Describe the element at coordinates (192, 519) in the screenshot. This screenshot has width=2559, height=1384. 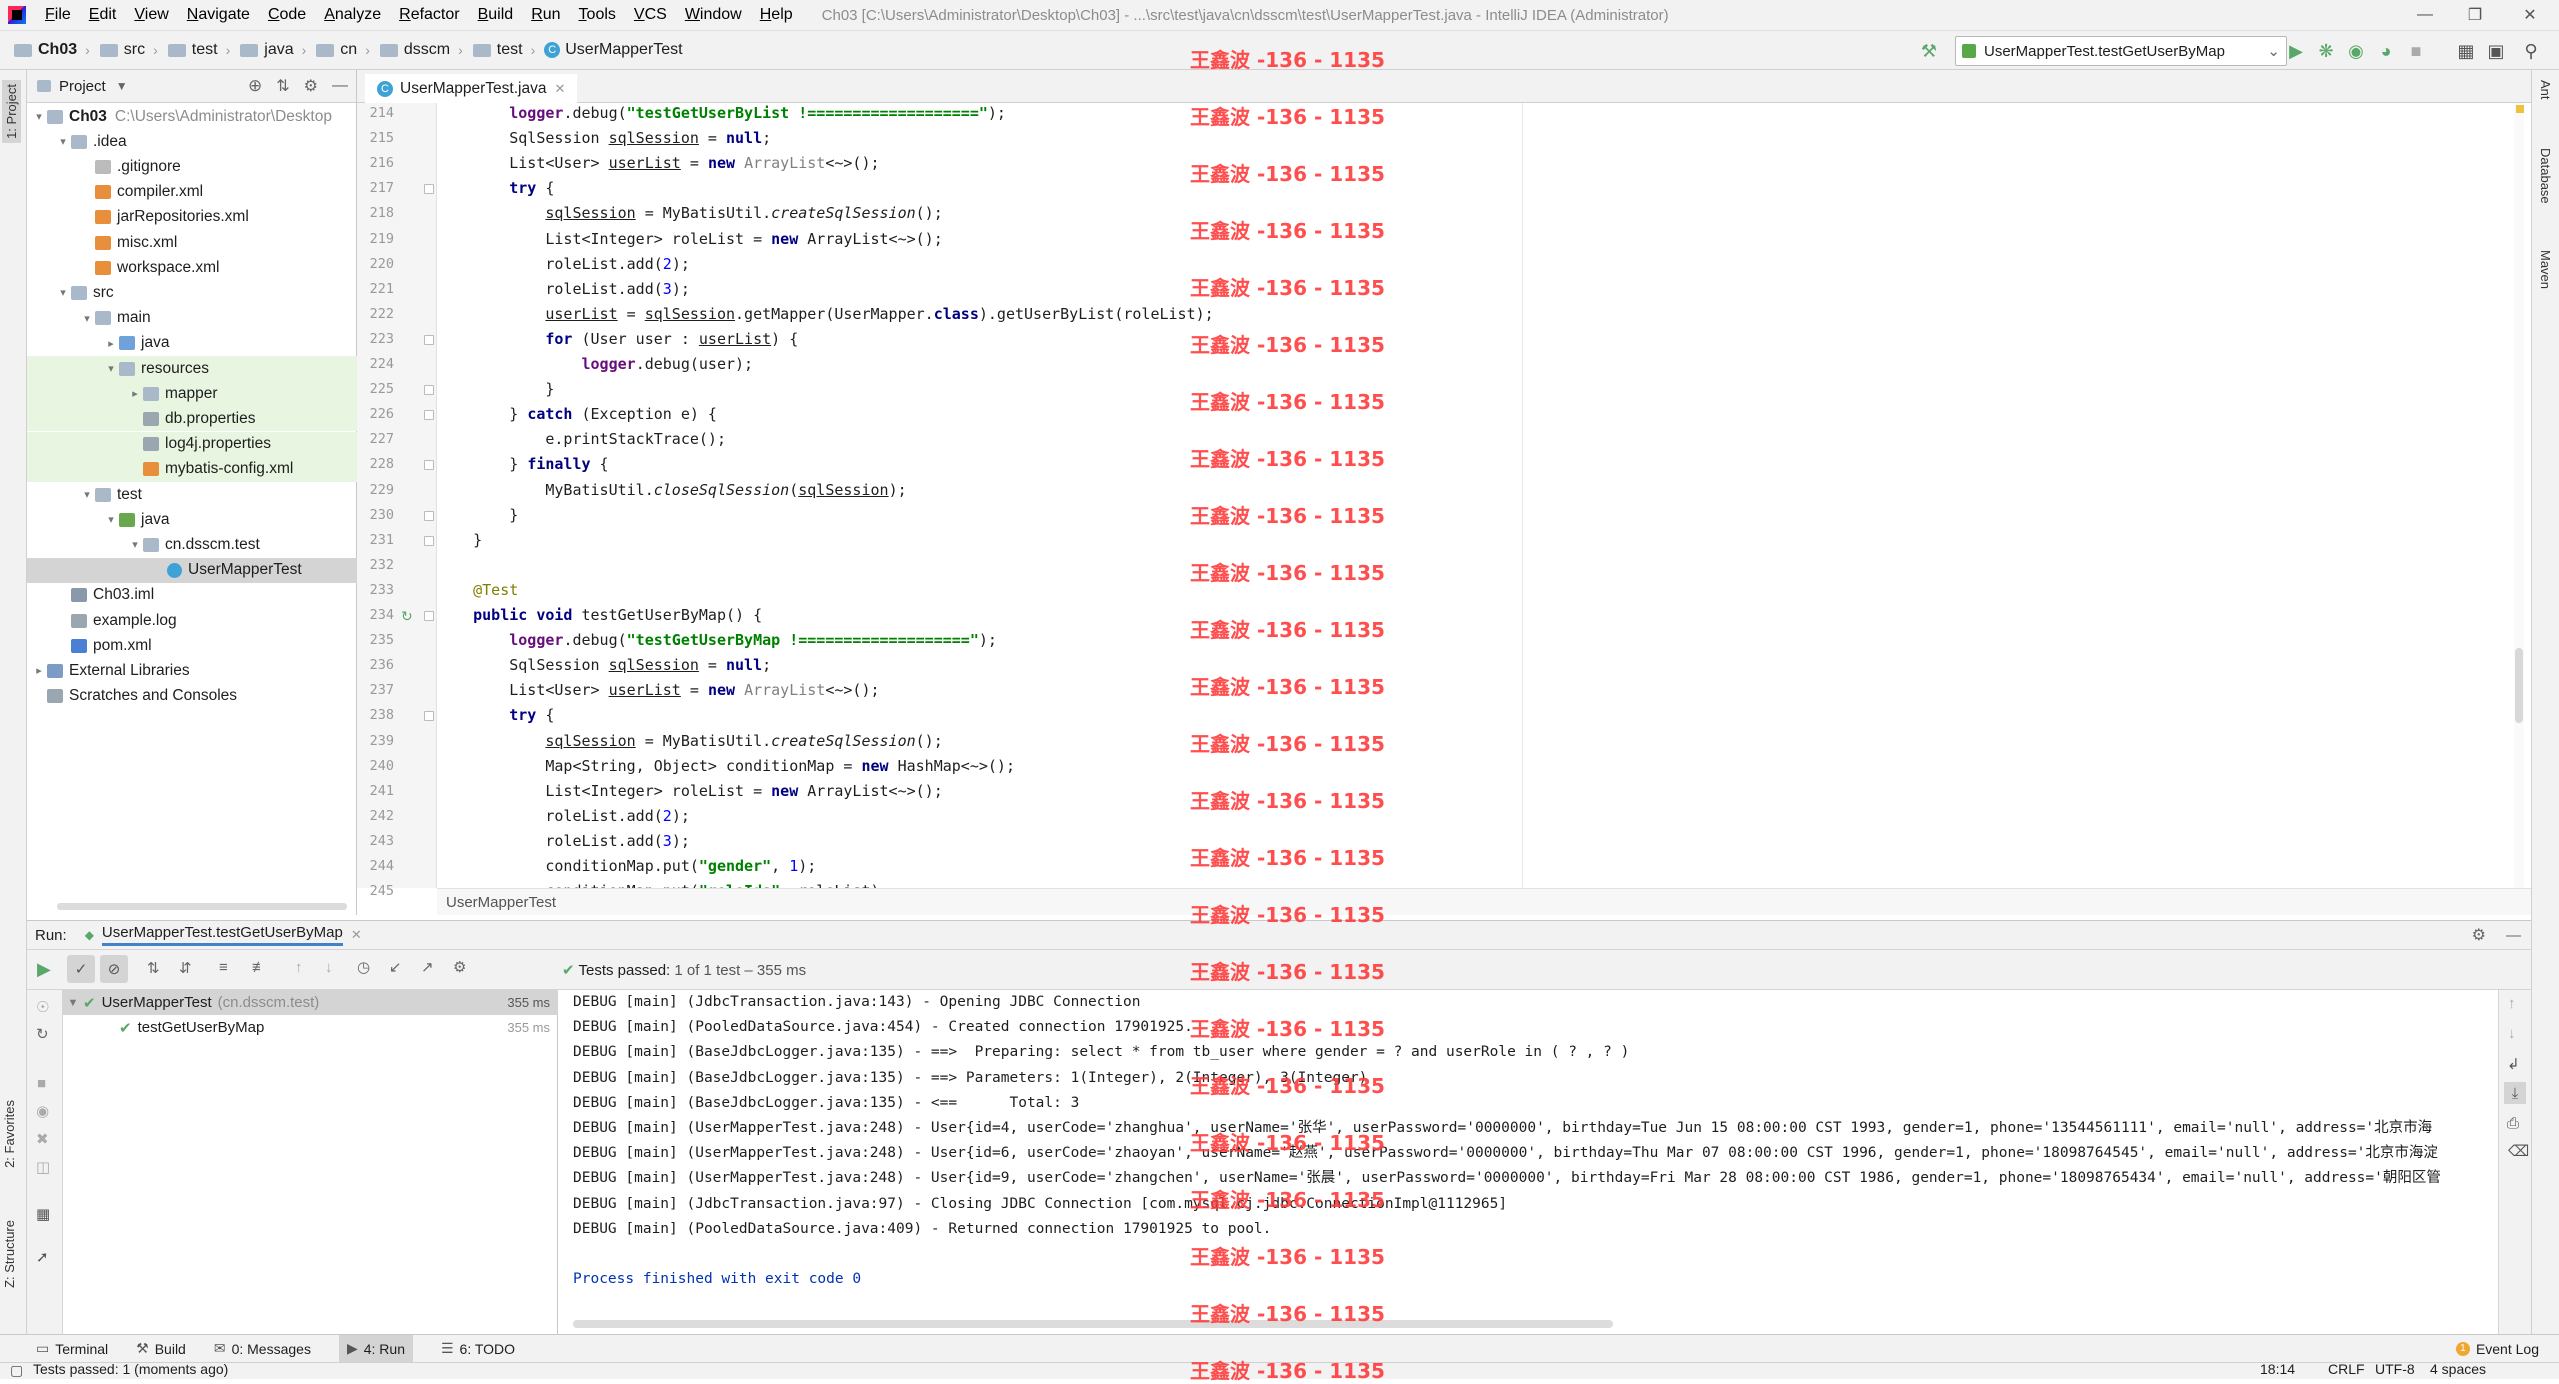
I see `tree-item: ▾ java` at that location.